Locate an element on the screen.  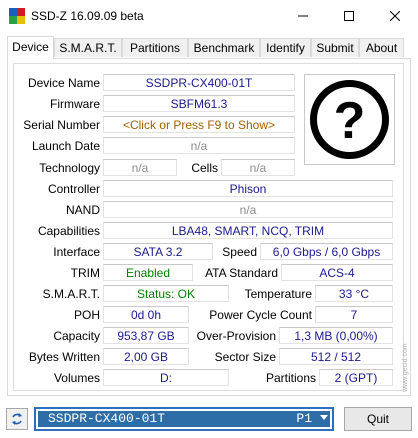
tab-benchmark: Benchmark is located at coordinates (224, 47).